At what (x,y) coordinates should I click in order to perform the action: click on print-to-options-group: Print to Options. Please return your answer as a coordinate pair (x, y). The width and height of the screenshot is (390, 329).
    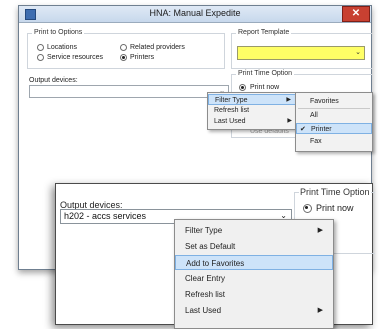
    Looking at the image, I should click on (126, 49).